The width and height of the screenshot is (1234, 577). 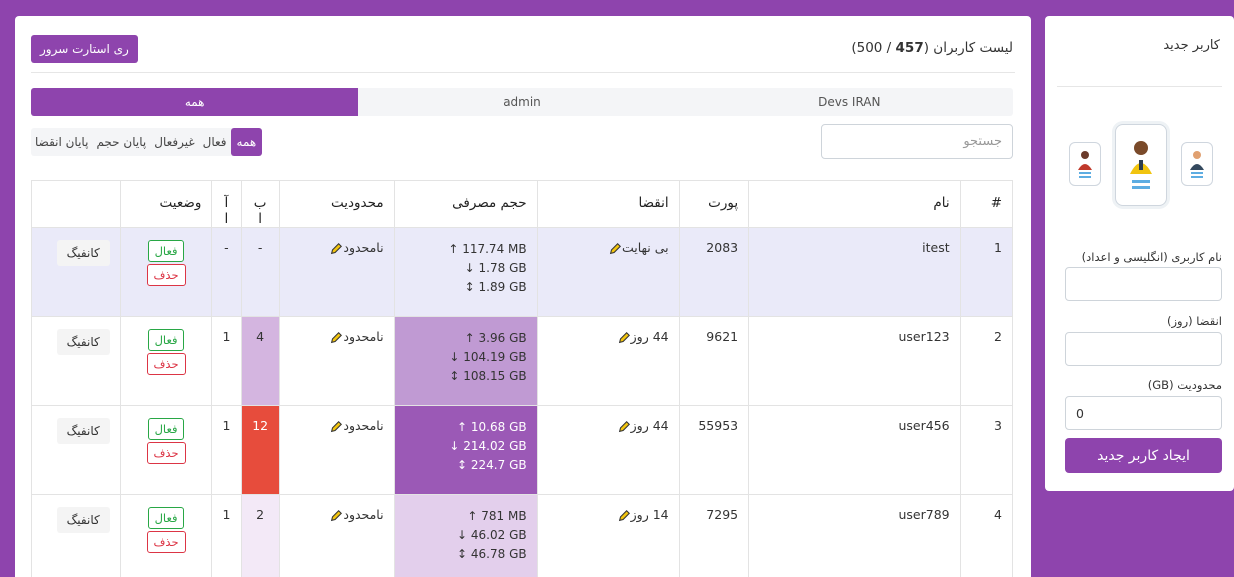 What do you see at coordinates (849, 102) in the screenshot?
I see `tab-devs-iran: Devs IRAN` at bounding box center [849, 102].